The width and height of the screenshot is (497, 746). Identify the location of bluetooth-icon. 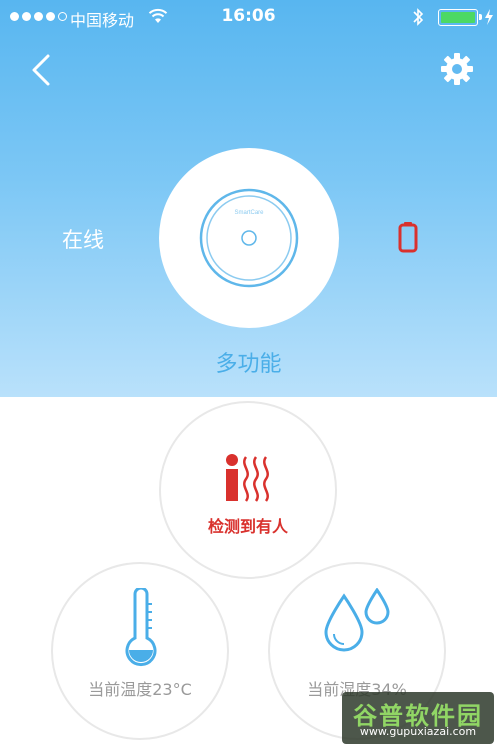
(418, 17).